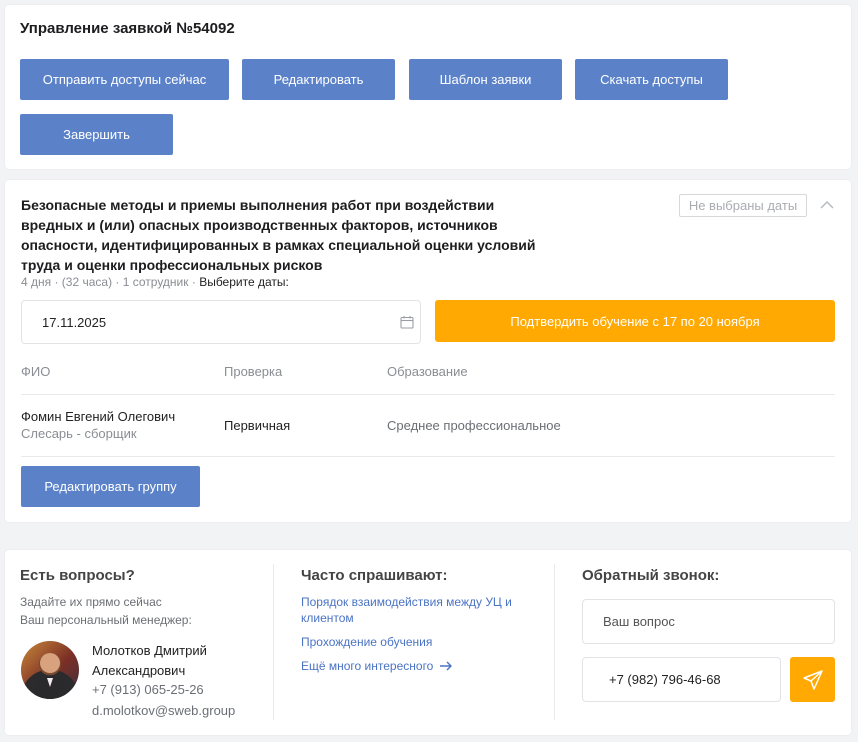  I want to click on manager-name-line: Молотков Дмитрий, so click(149, 650).